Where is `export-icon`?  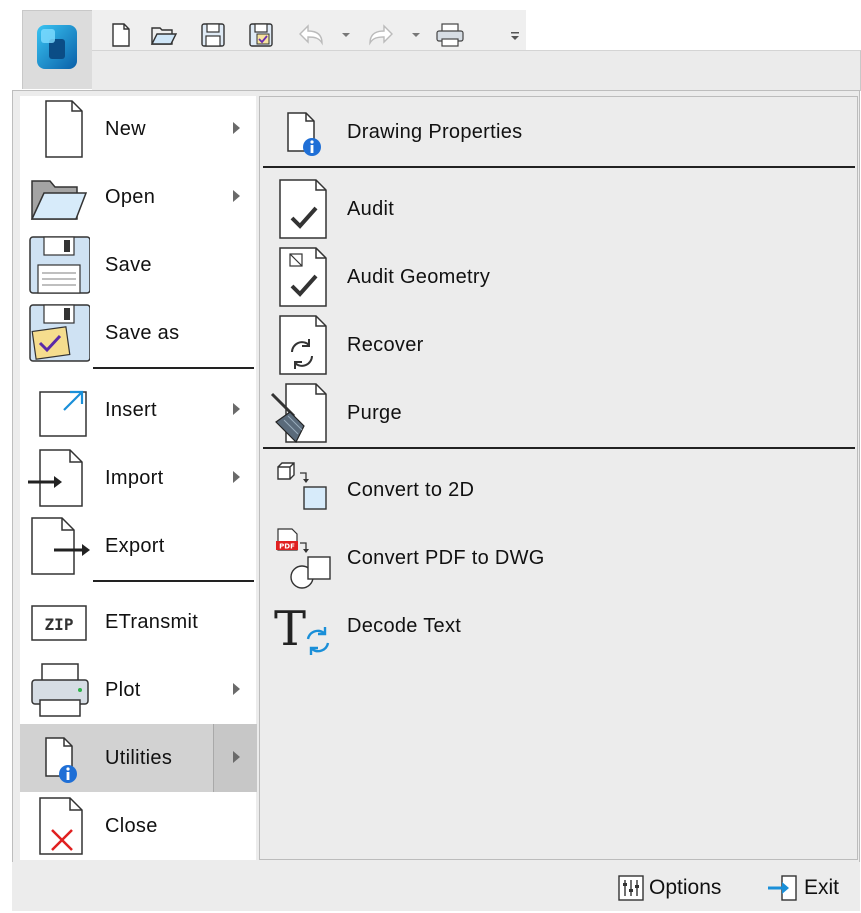 export-icon is located at coordinates (60, 546).